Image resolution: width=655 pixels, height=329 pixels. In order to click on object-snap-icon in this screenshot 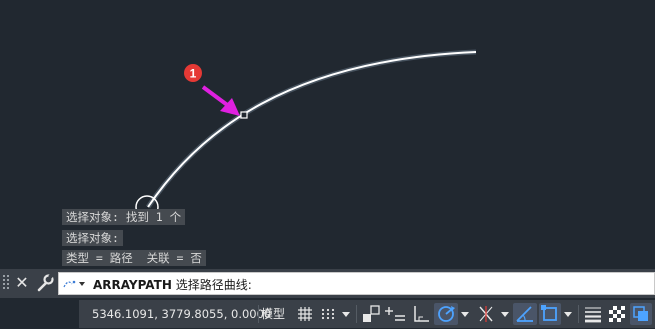, I will do `click(550, 314)`.